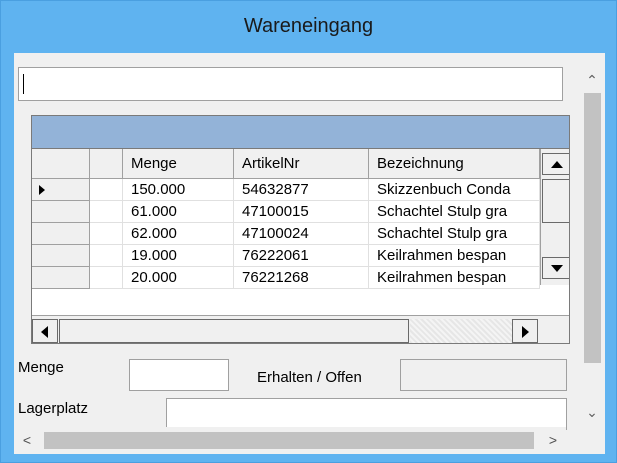 Image resolution: width=617 pixels, height=463 pixels. I want to click on cell-artikelnr: 47100024, so click(301, 234).